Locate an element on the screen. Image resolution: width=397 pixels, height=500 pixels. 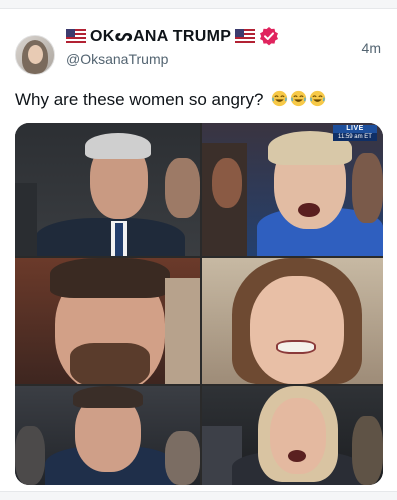
post-text-body: Why are these women so angry? is located at coordinates (139, 99).